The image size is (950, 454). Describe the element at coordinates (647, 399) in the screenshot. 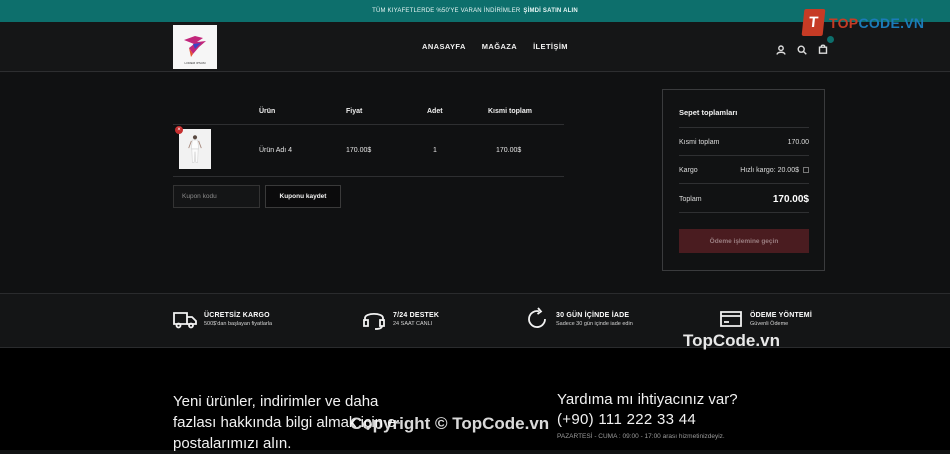

I see `help-title: Yardıma mı ihtiyacınız var?` at that location.